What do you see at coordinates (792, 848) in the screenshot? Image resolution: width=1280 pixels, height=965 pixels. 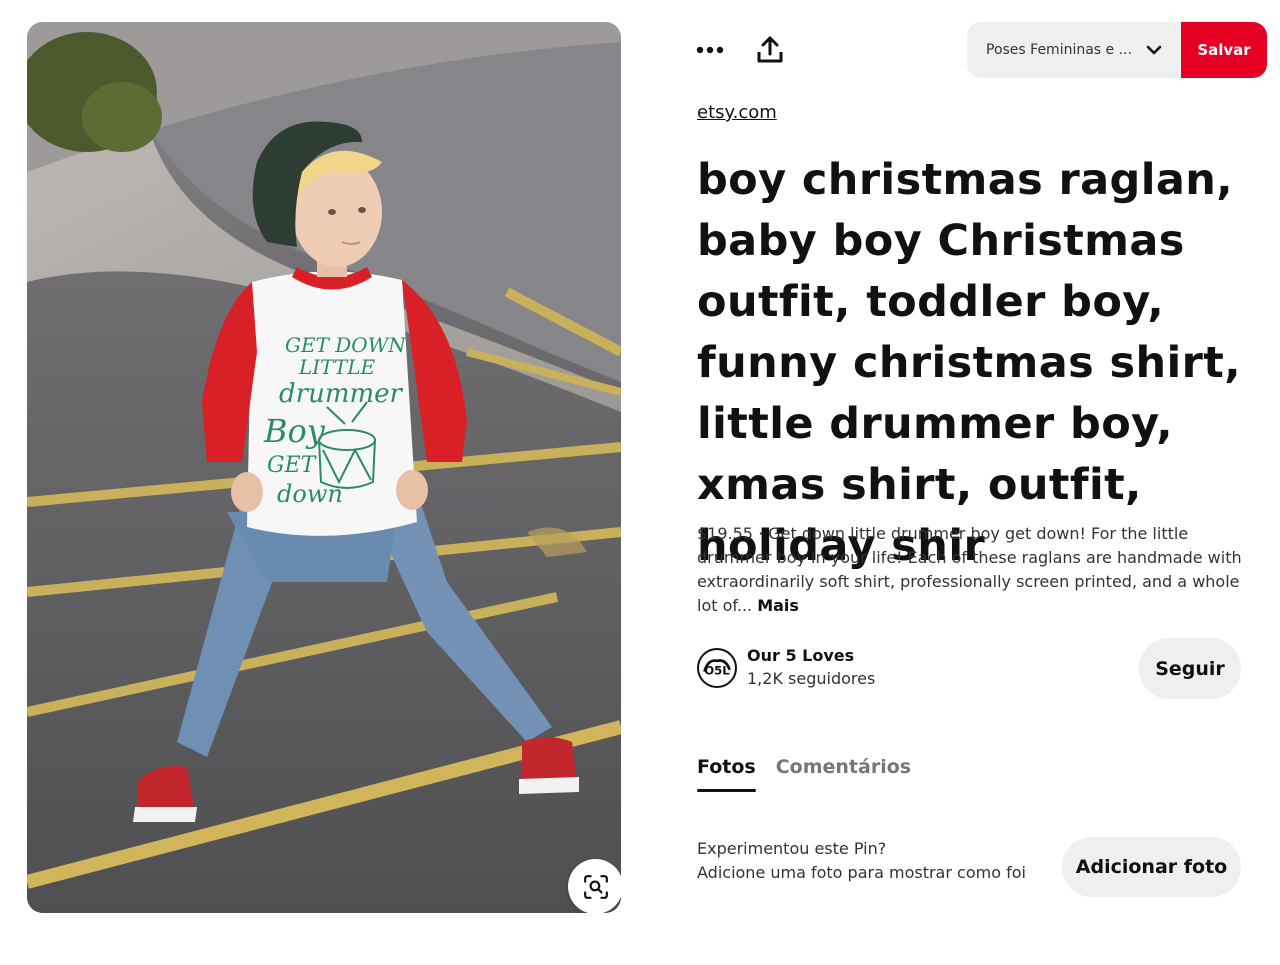 I see `tried-prompt-title: Experimentou este Pin?` at bounding box center [792, 848].